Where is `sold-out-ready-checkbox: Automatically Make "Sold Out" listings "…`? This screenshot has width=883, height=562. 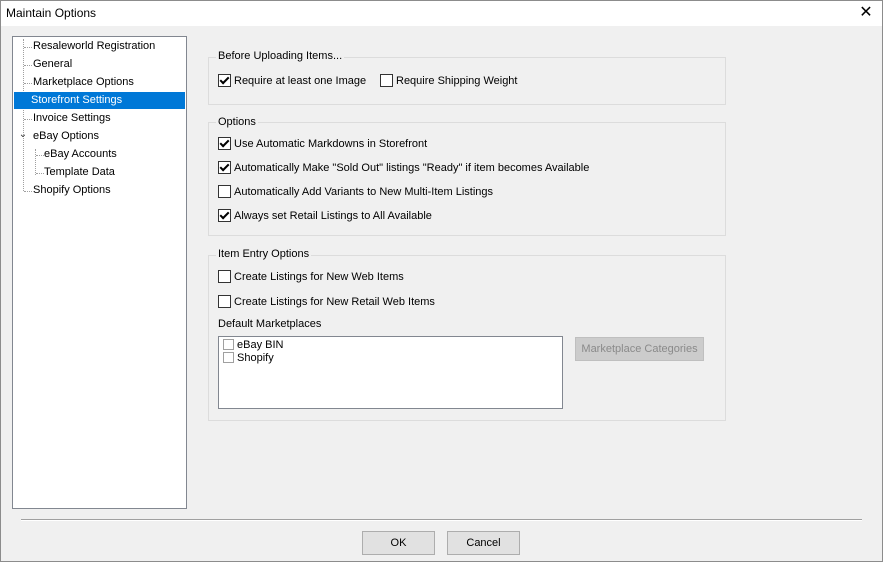
sold-out-ready-checkbox: Automatically Make "Sold Out" listings "… is located at coordinates (403, 168).